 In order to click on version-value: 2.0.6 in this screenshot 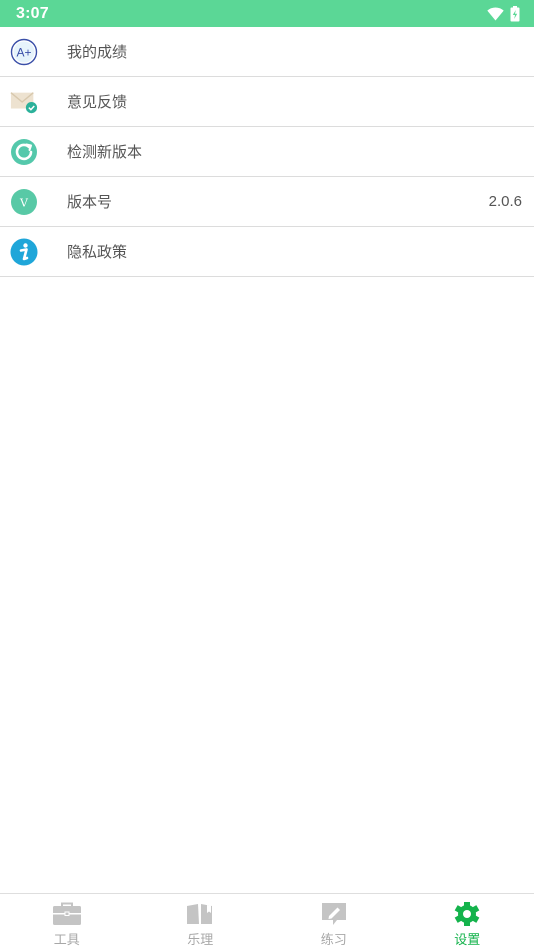, I will do `click(505, 201)`.